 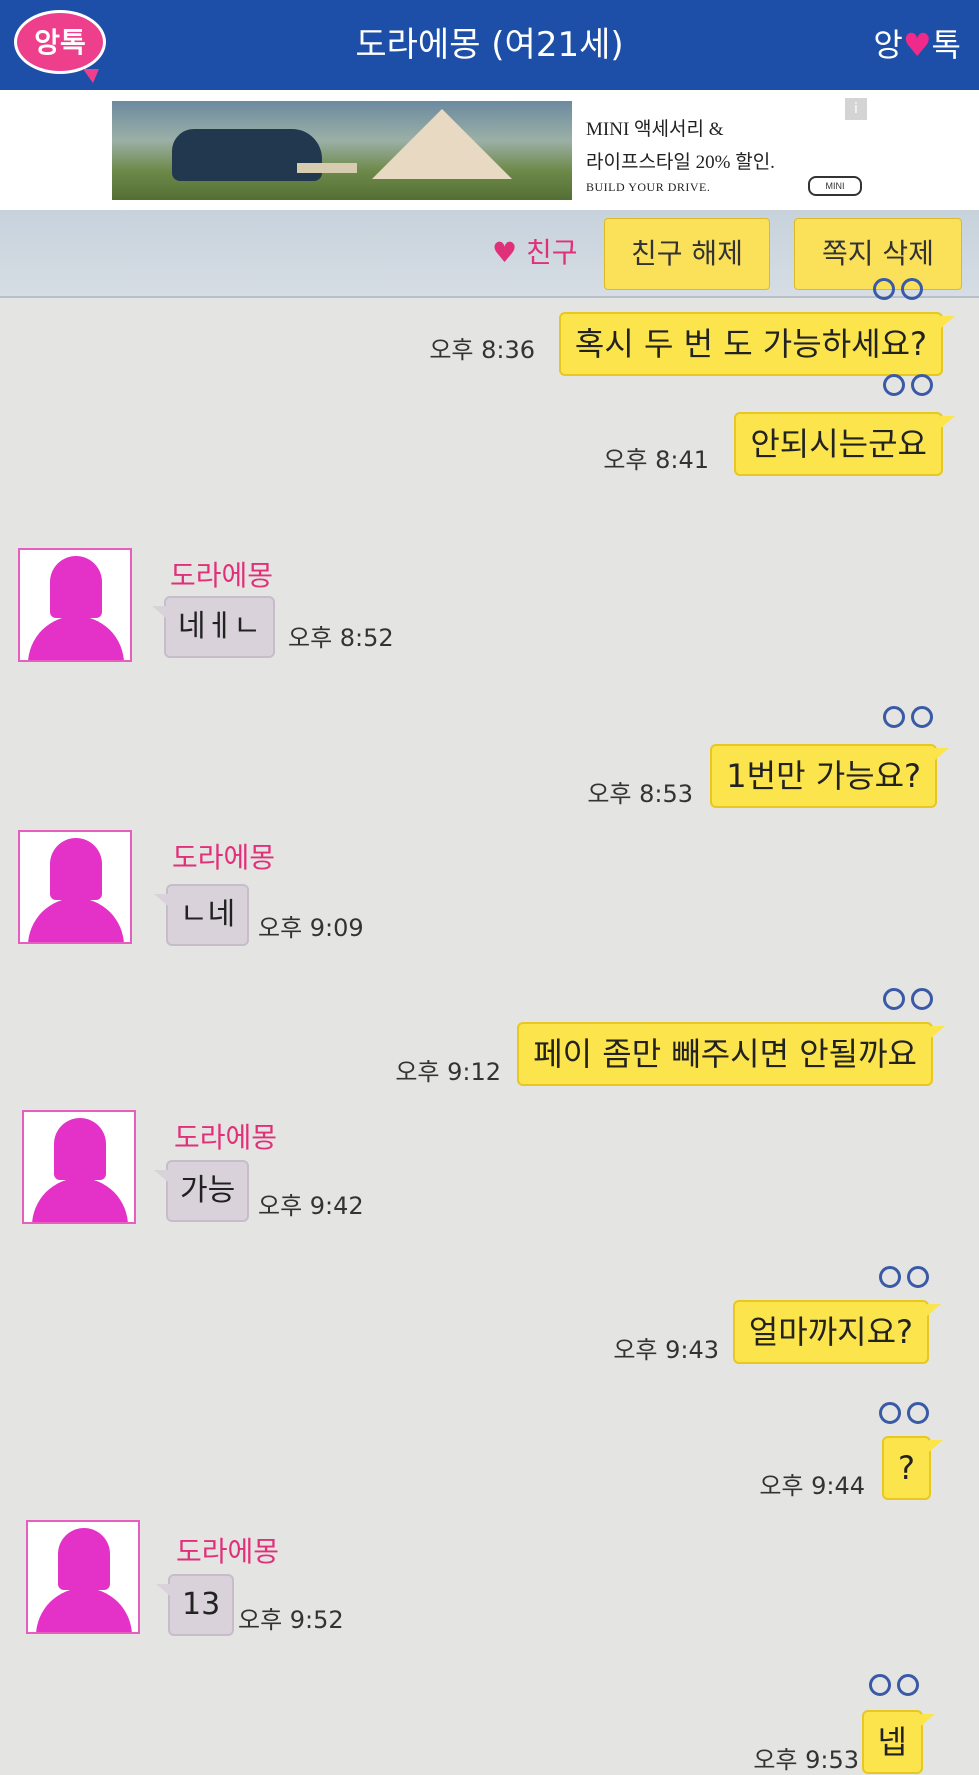 I want to click on message-out: 오후 9:12 페이 좀만 빼주시면 안될까요, so click(x=489, y=1048).